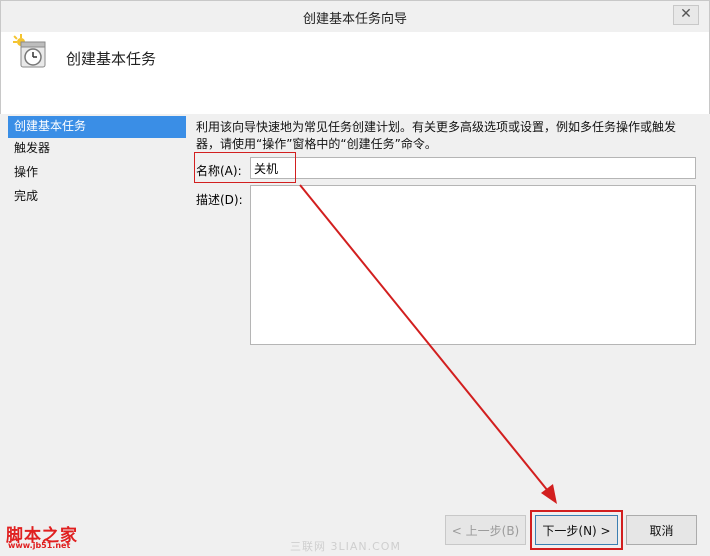  What do you see at coordinates (97, 198) in the screenshot?
I see `step-finish: 完成` at bounding box center [97, 198].